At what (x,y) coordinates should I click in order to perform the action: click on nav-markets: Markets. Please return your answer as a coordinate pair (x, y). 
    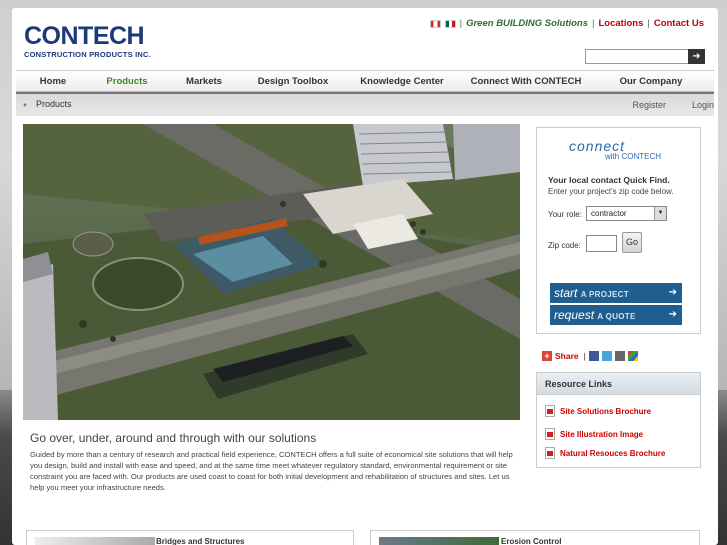
    Looking at the image, I should click on (204, 81).